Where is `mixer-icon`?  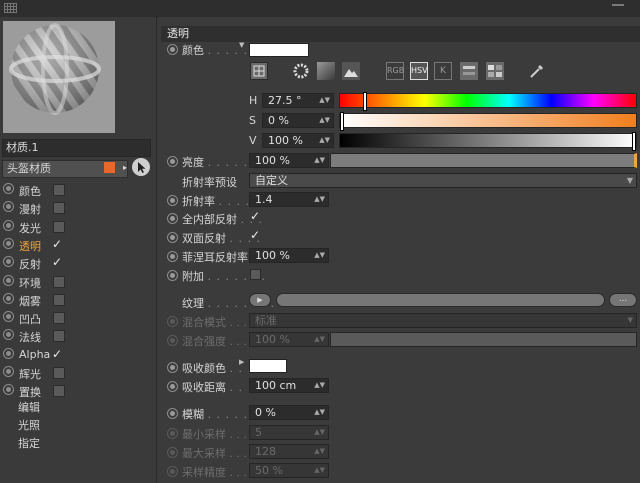 mixer-icon is located at coordinates (469, 71).